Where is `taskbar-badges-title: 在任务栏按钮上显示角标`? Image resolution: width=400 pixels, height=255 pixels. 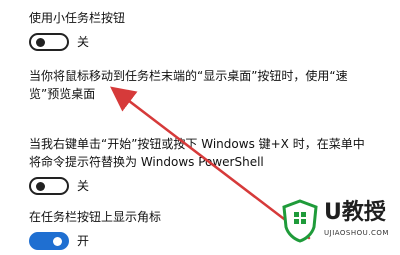
taskbar-badges-title: 在任务栏按钮上显示角标 is located at coordinates (95, 217).